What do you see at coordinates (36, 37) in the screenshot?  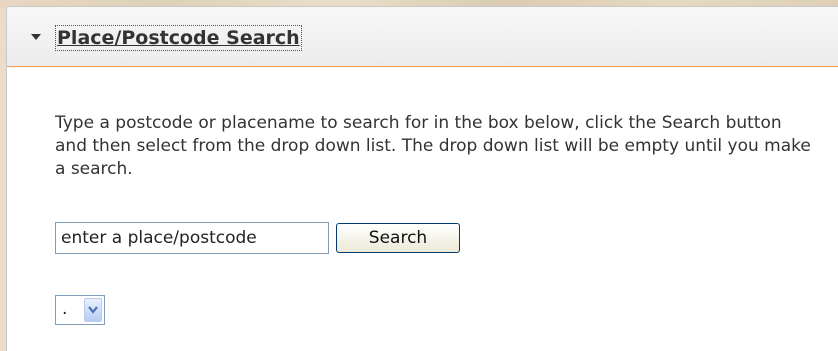 I see `caret-down-icon` at bounding box center [36, 37].